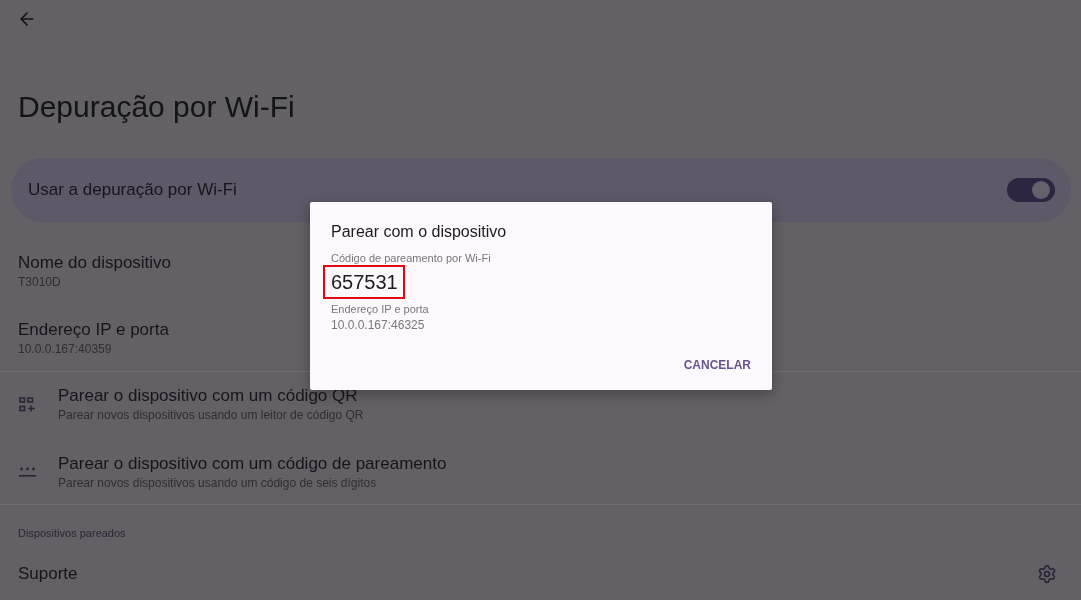  I want to click on pairing-code: 657531, so click(364, 282).